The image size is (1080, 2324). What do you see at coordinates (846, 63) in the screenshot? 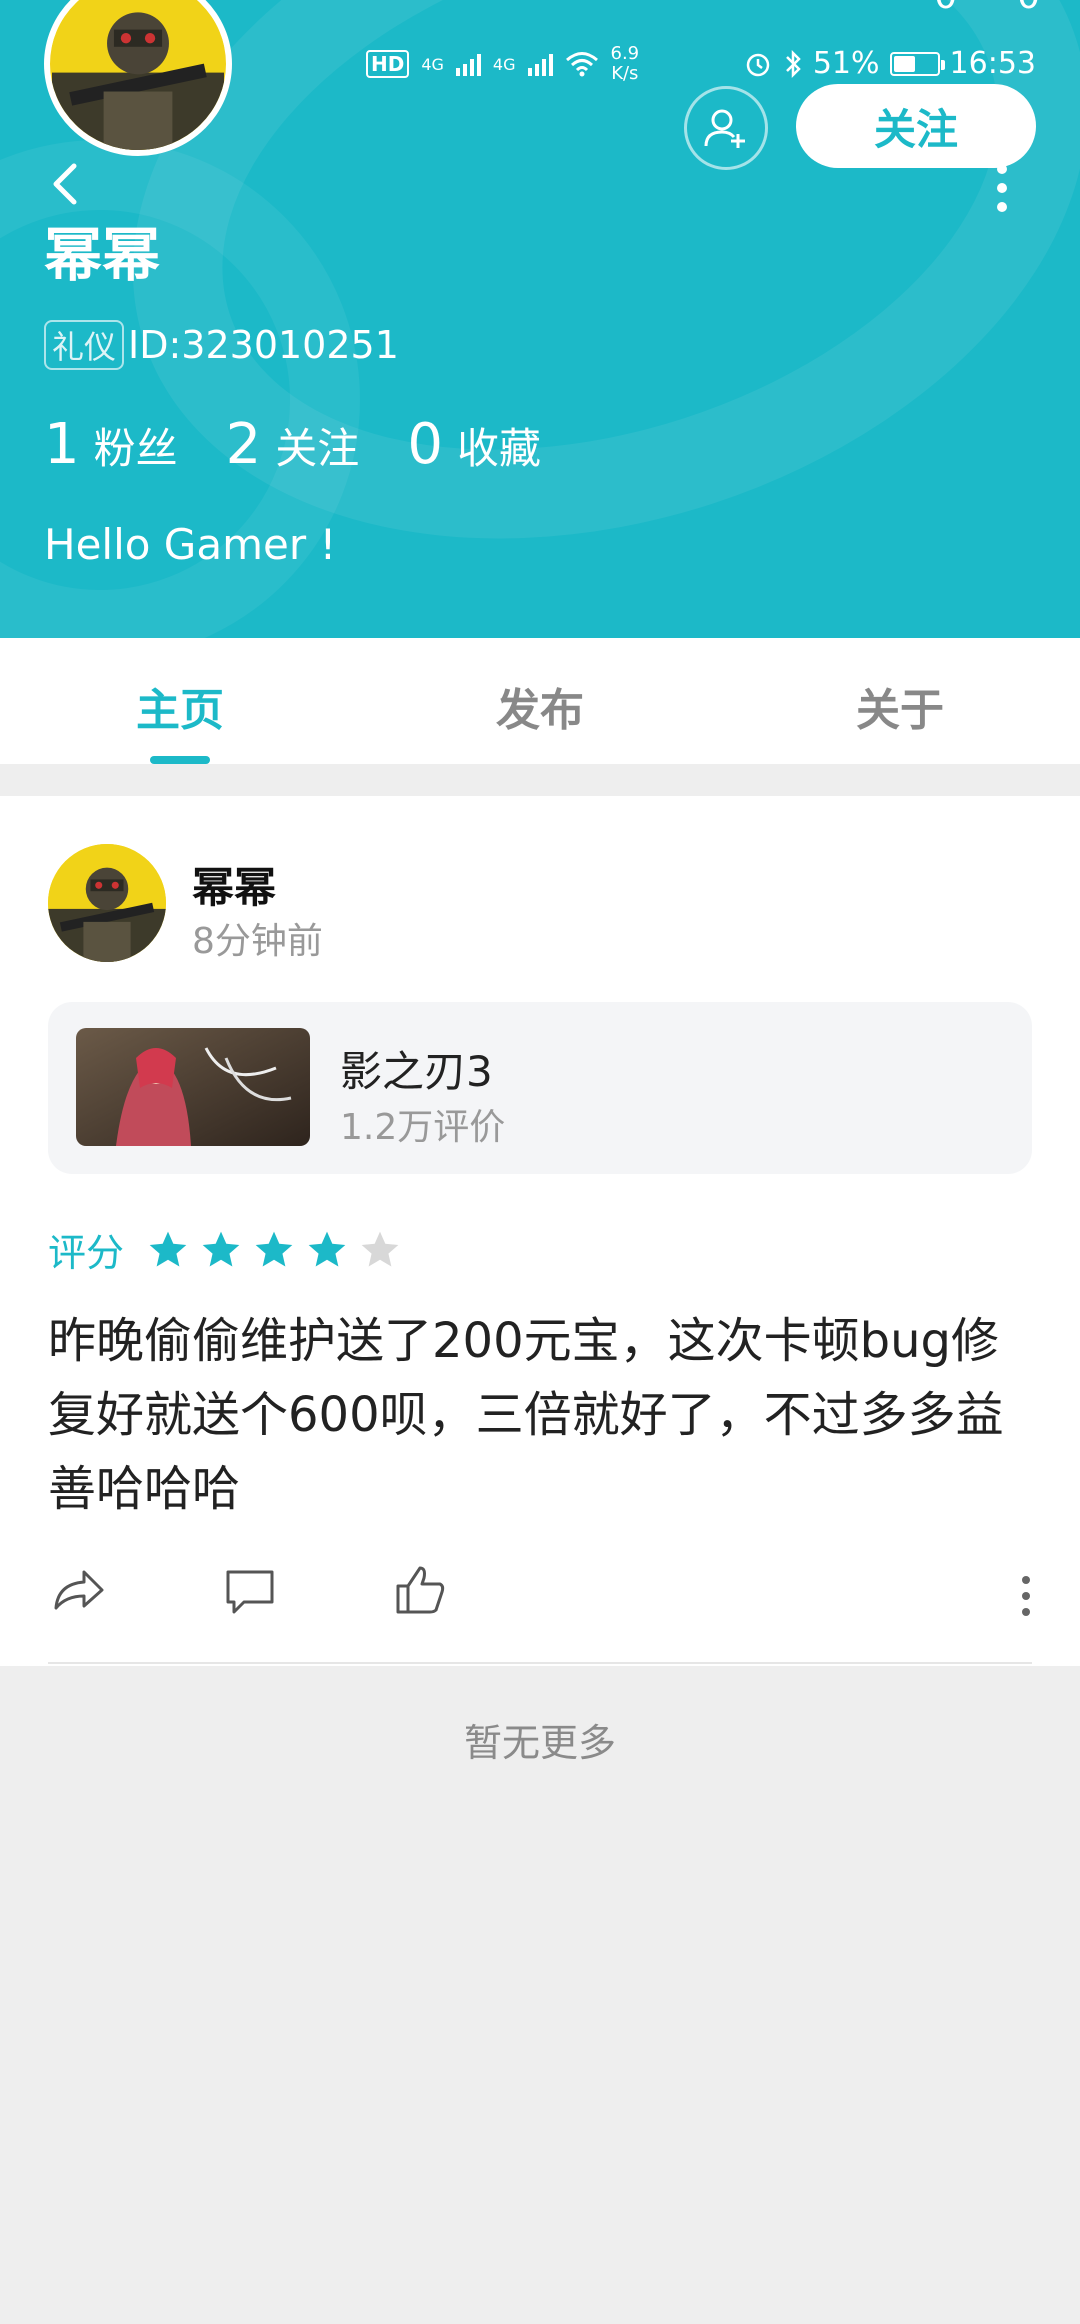
I see `battery-percent: 51%` at bounding box center [846, 63].